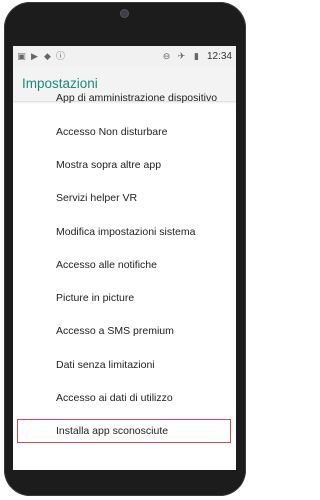 Image resolution: width=320 pixels, height=500 pixels. I want to click on list-item: Accesso a SMS premium, so click(124, 330).